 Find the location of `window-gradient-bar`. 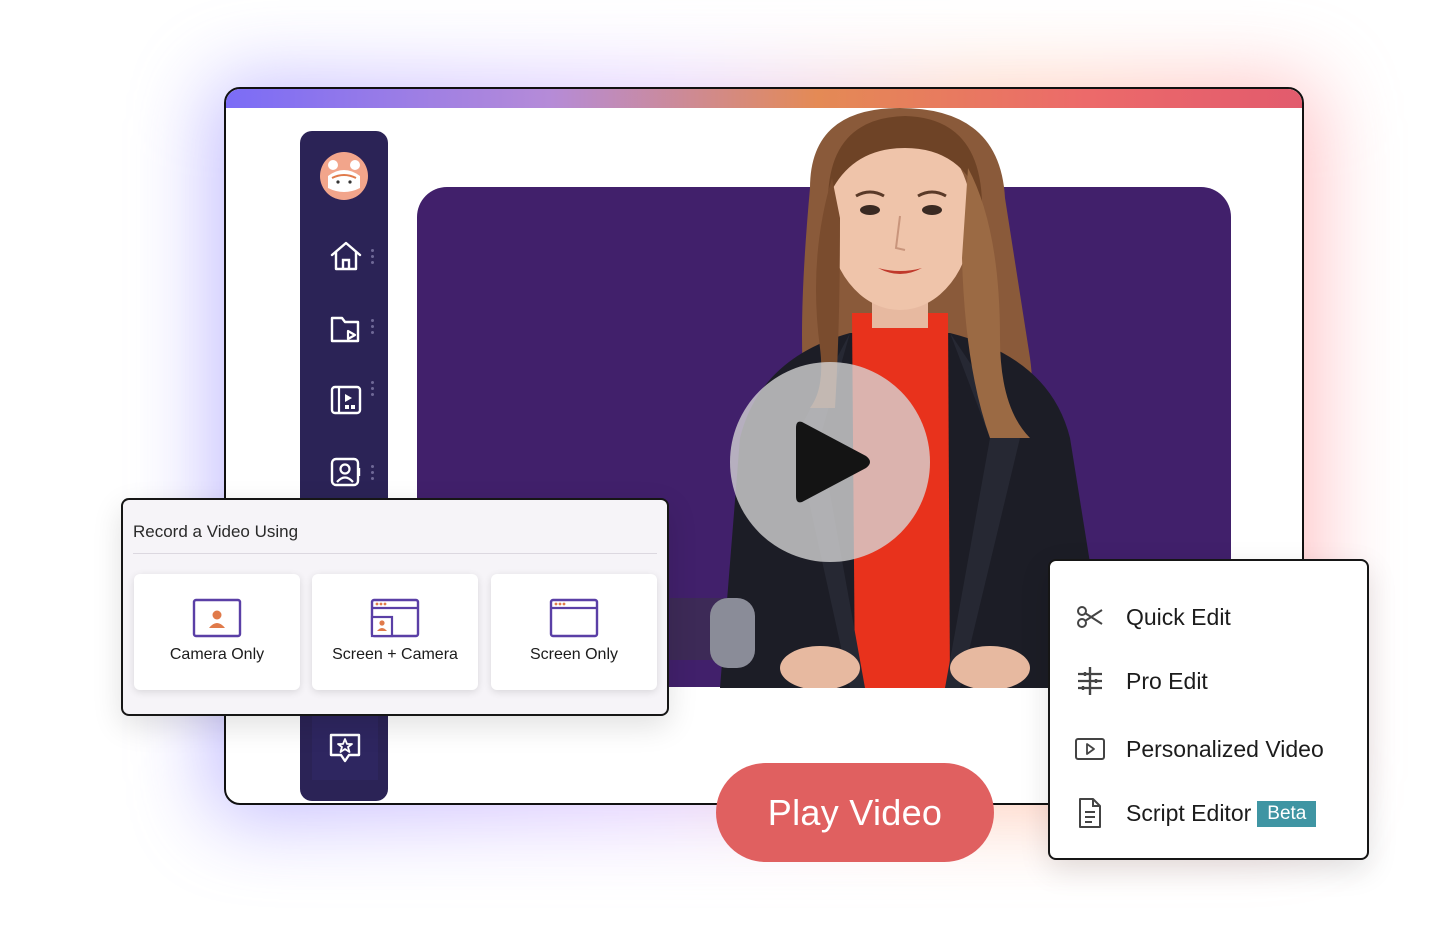

window-gradient-bar is located at coordinates (764, 98).